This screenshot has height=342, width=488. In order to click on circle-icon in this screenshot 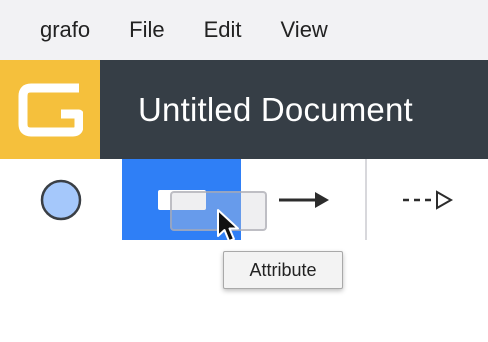, I will do `click(61, 199)`.